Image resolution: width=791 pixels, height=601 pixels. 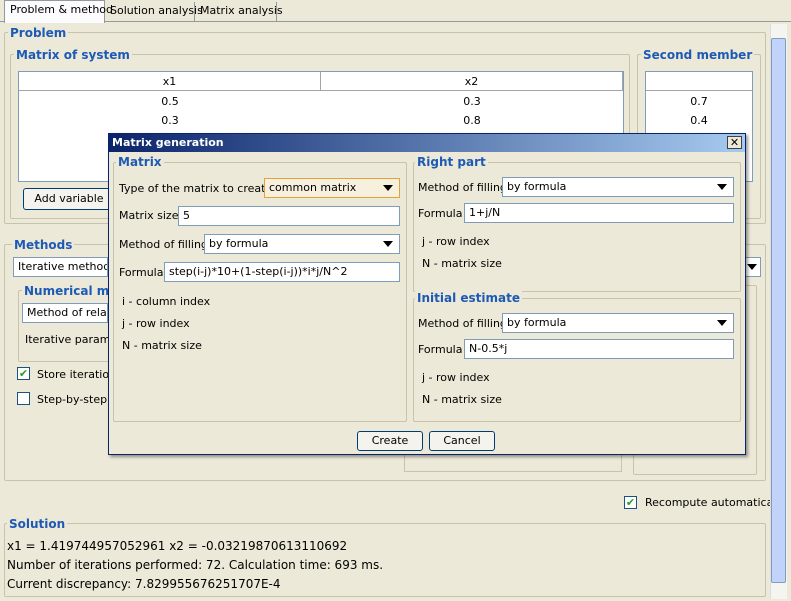 I want to click on table-cell: 0.4, so click(x=699, y=120).